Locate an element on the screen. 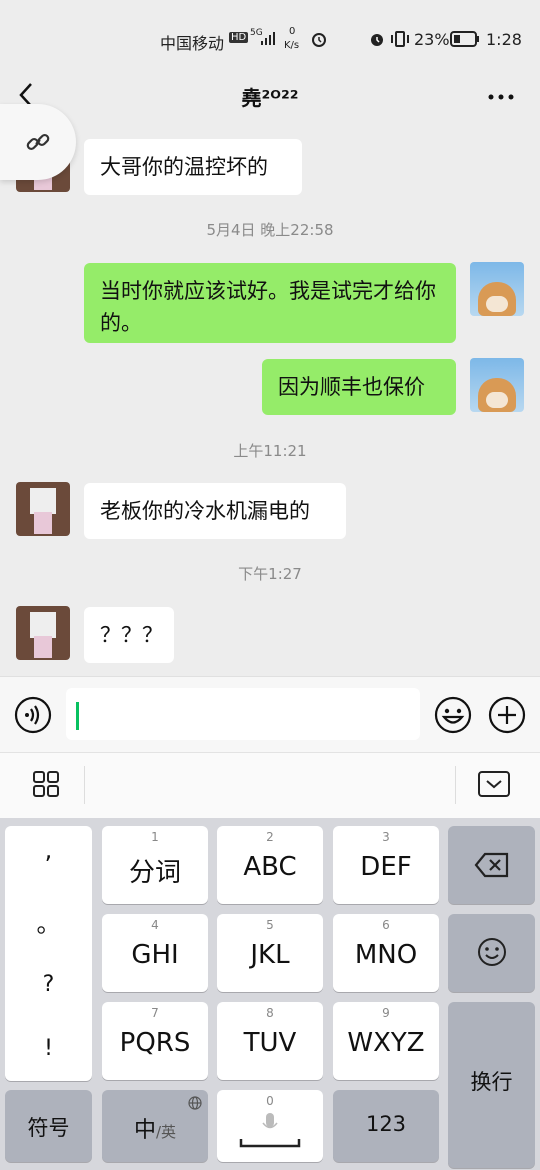 The width and height of the screenshot is (540, 1170). net-speed-value: 0 is located at coordinates (292, 31).